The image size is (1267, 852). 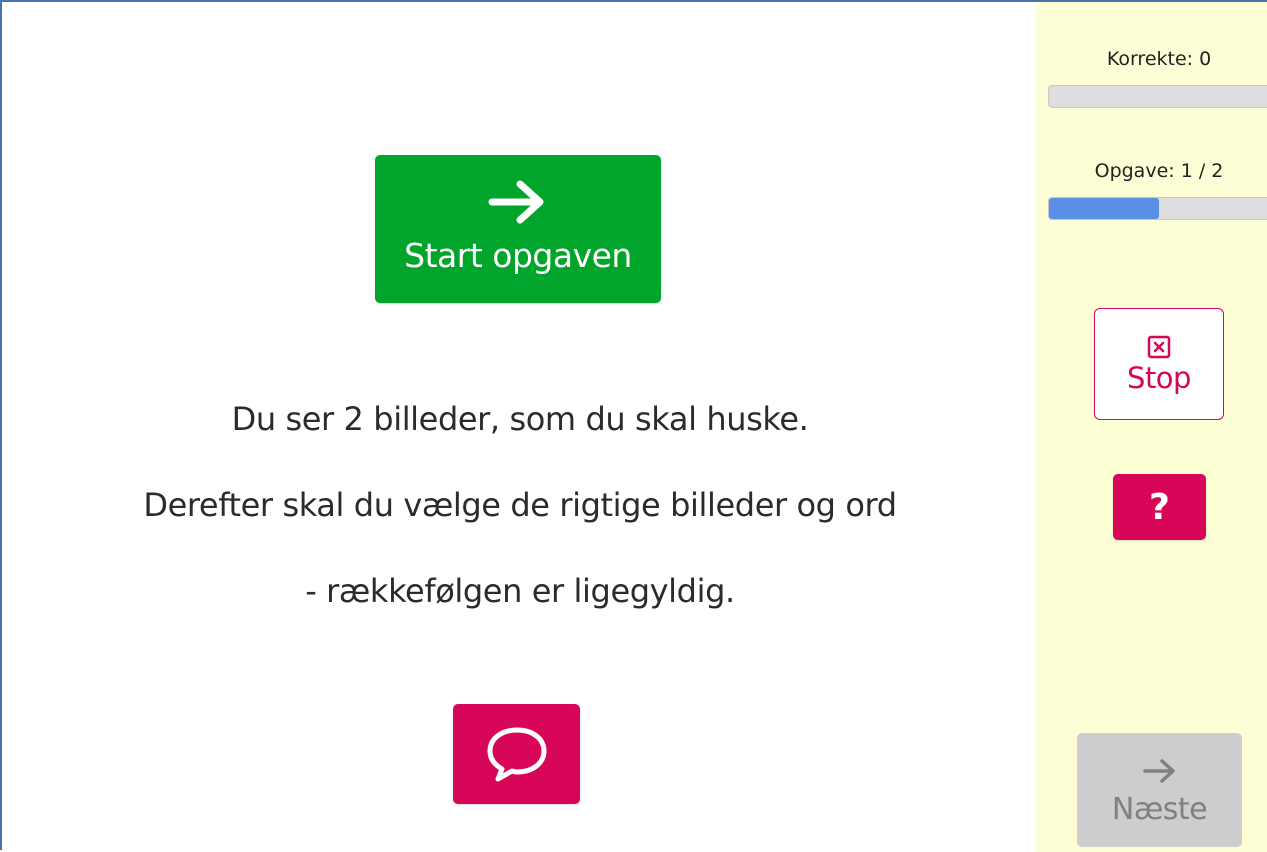 I want to click on next-button: Næste, so click(x=1159, y=790).